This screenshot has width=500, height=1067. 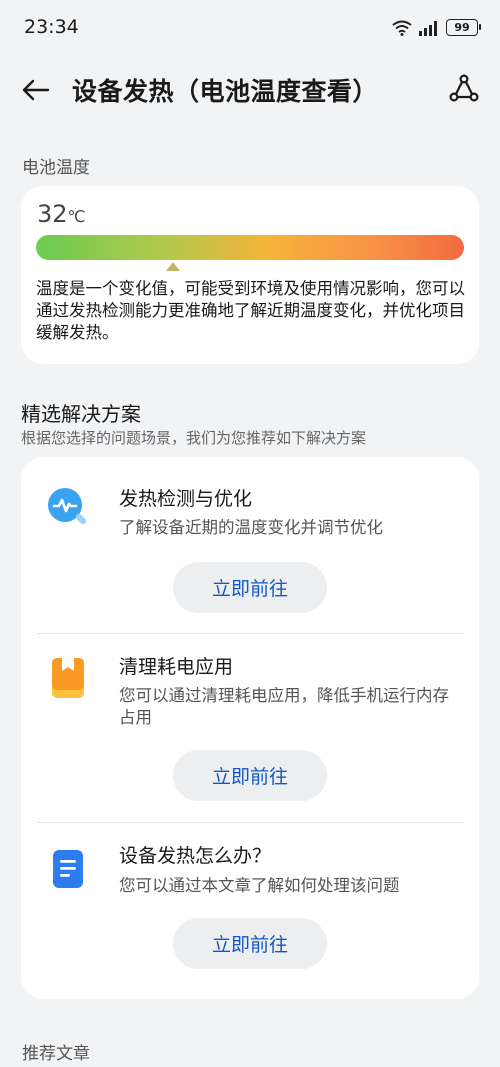 What do you see at coordinates (56, 168) in the screenshot?
I see `battery-temp-label: 电池温度` at bounding box center [56, 168].